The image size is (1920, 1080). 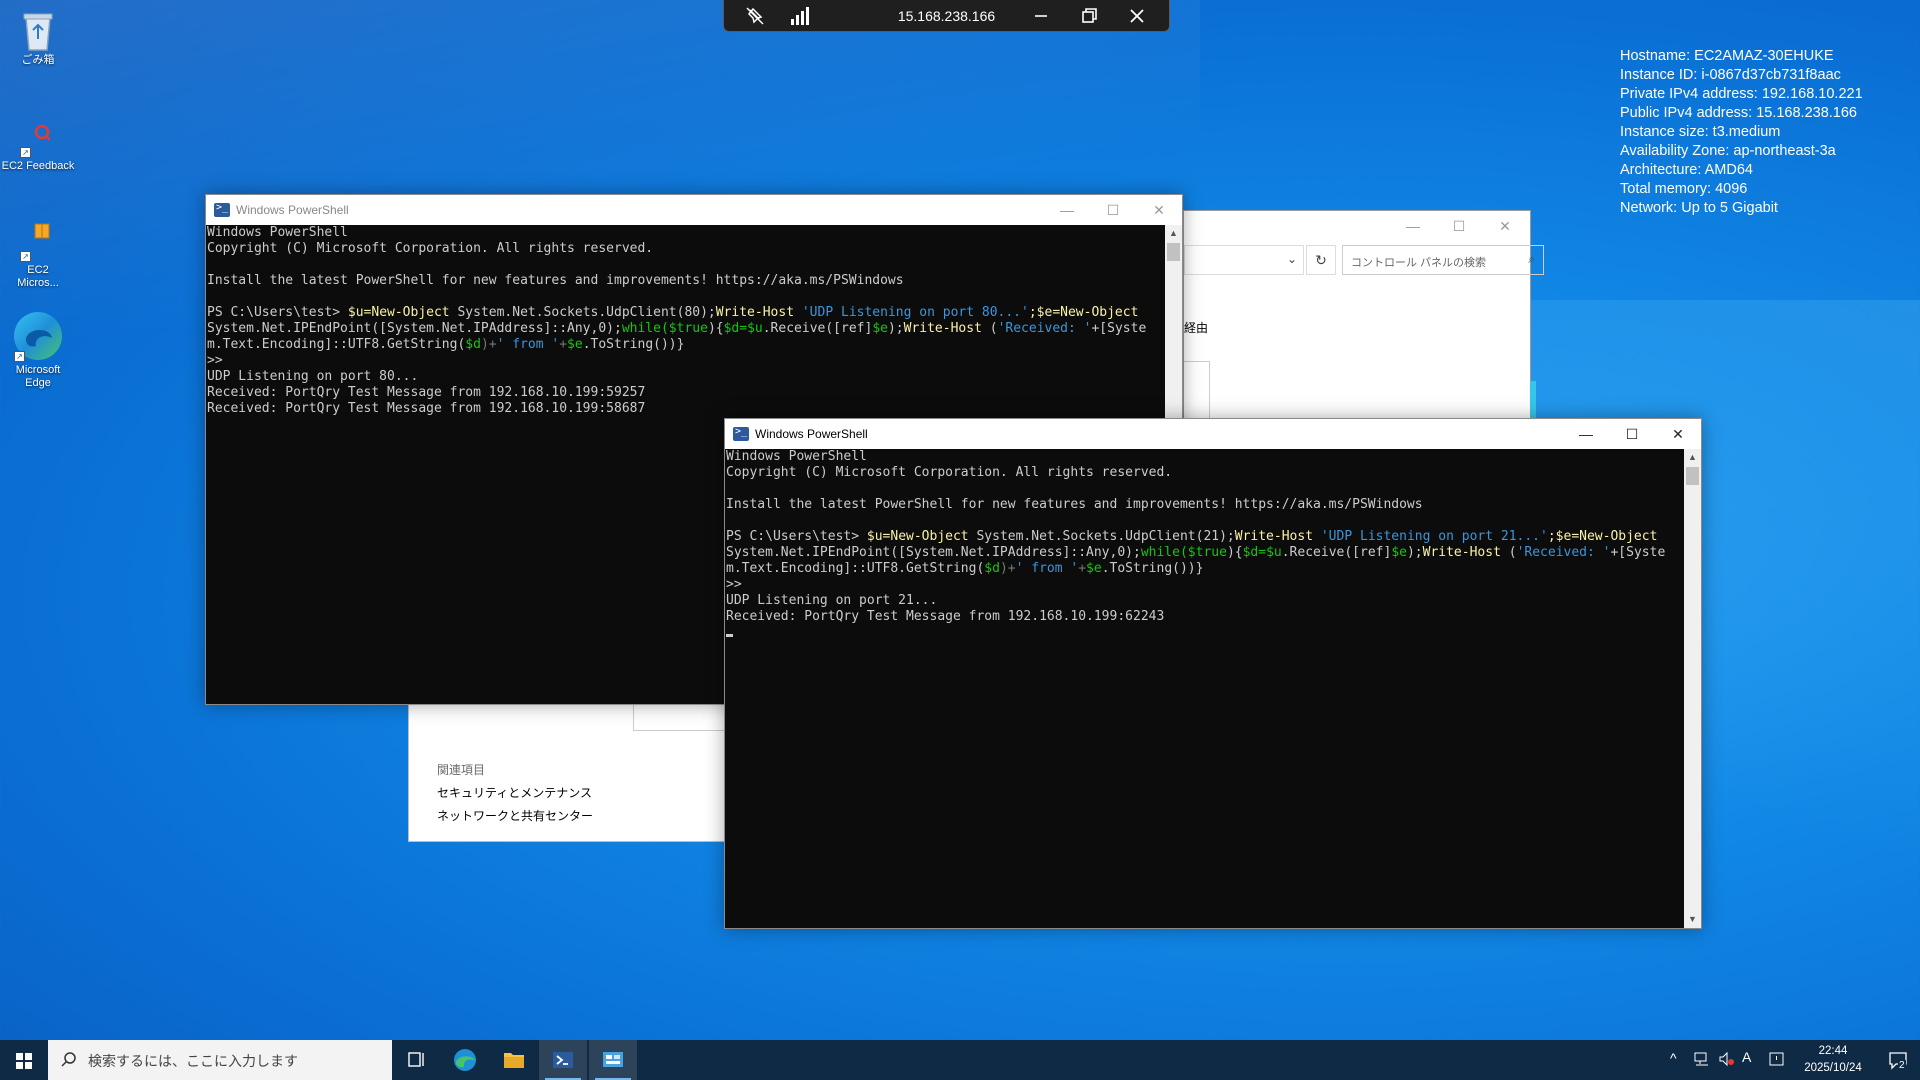 I want to click on cmd-token: ' from ', so click(x=1047, y=568).